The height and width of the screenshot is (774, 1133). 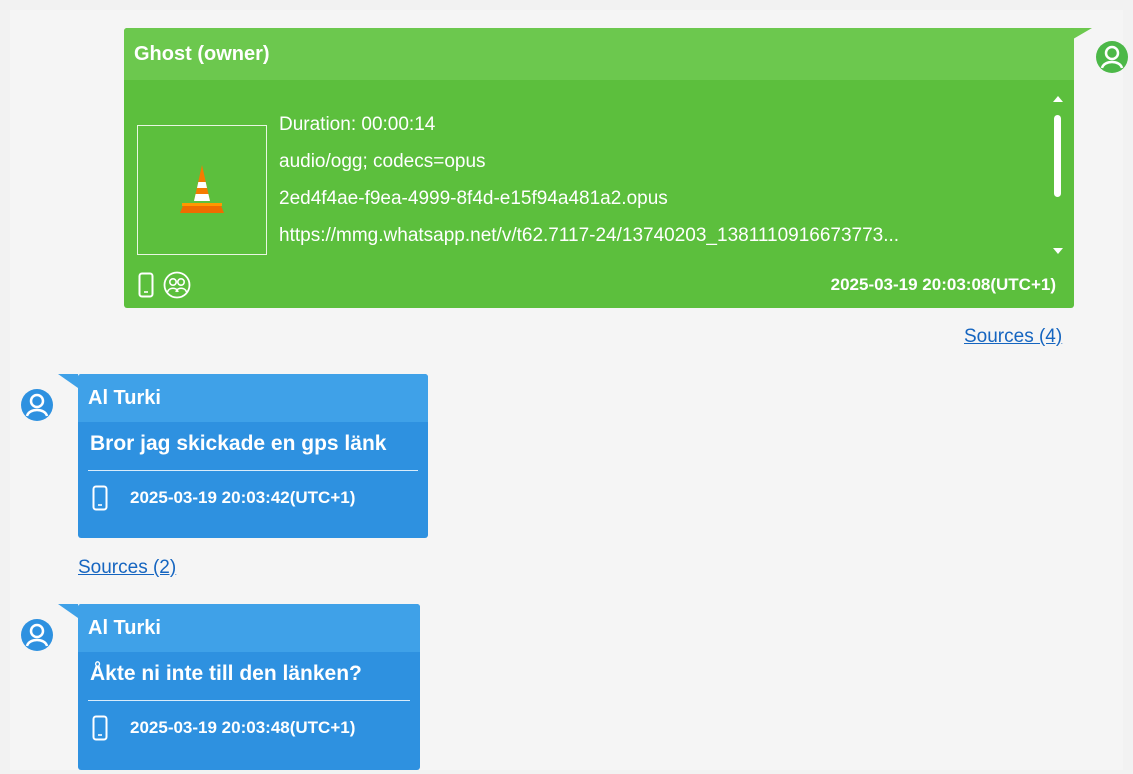 What do you see at coordinates (382, 161) in the screenshot?
I see `attachment-mime-type: audio/ogg; codecs=opus` at bounding box center [382, 161].